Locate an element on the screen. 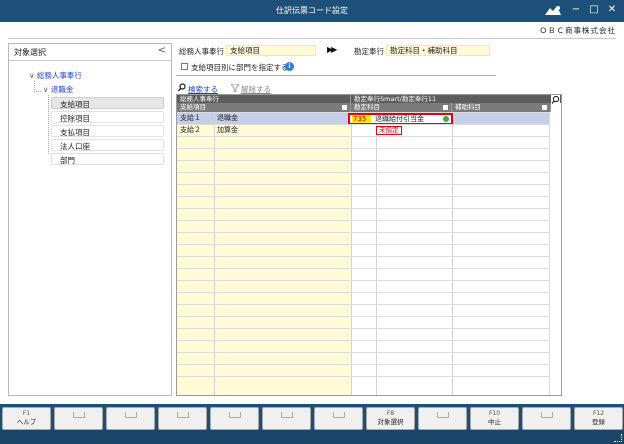  company-name: ＯＢＣ商事株式会社 is located at coordinates (577, 30).